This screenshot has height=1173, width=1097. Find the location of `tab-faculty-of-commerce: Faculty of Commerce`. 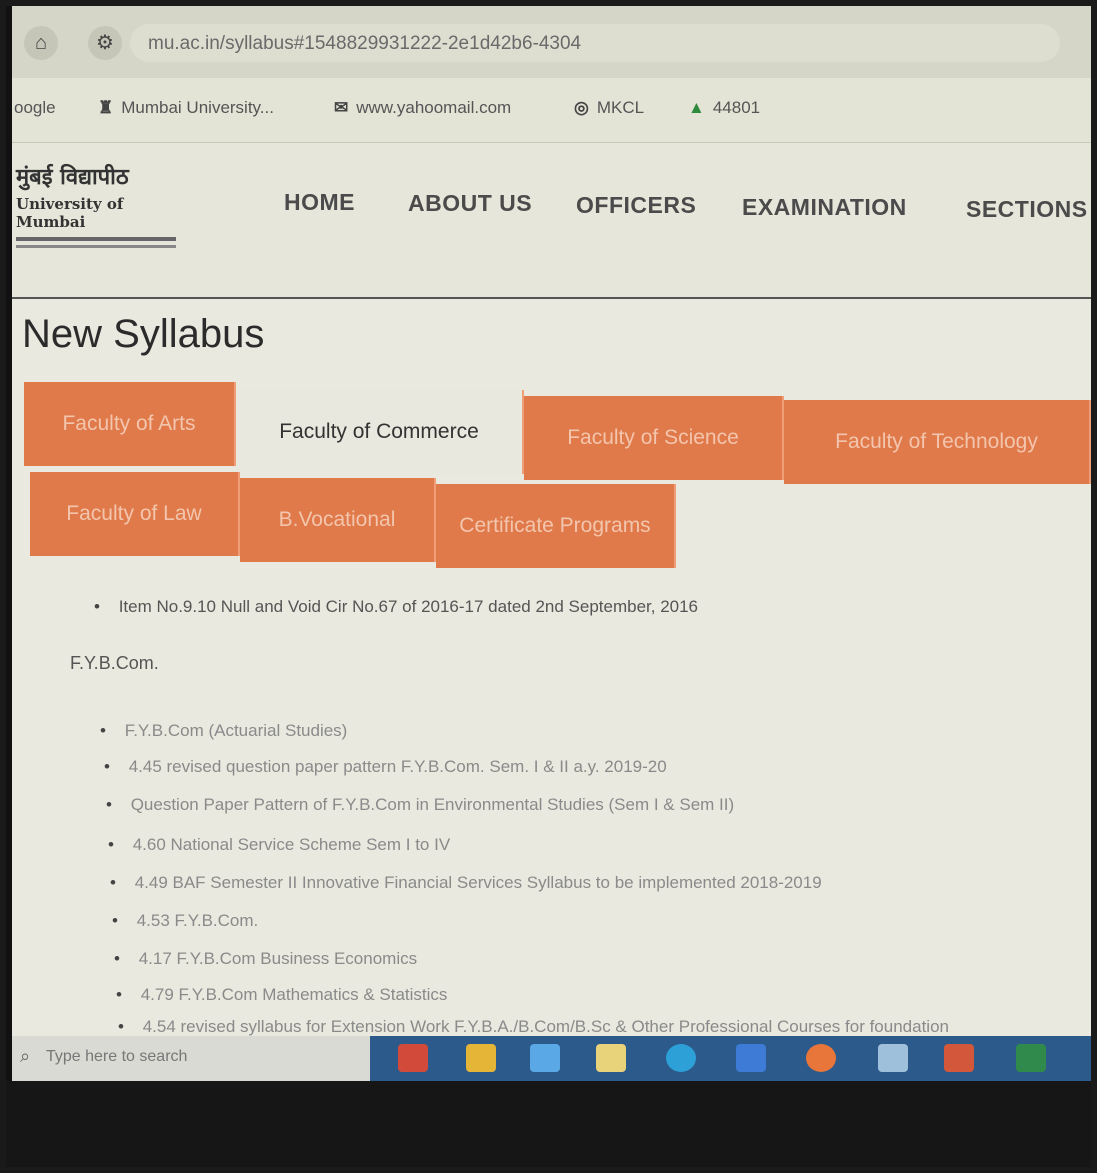

tab-faculty-of-commerce: Faculty of Commerce is located at coordinates (380, 432).